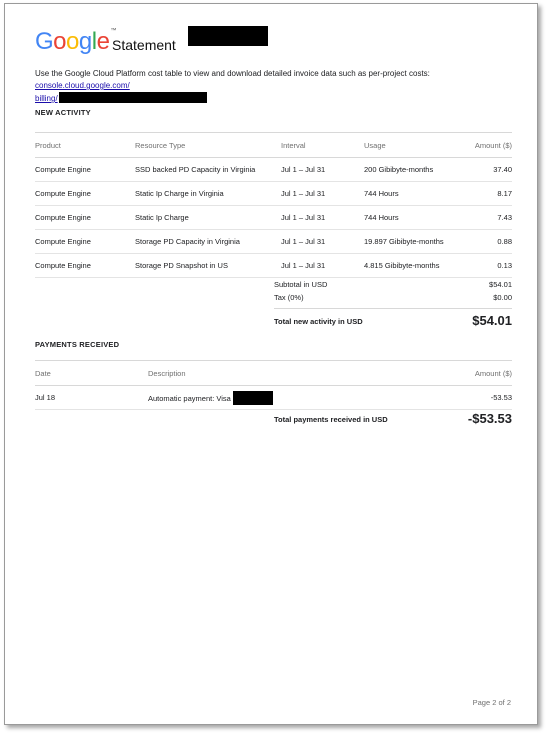 Image resolution: width=547 pixels, height=734 pixels. What do you see at coordinates (411, 265) in the screenshot?
I see `table-cell: 4.815 Gibibyte-months` at bounding box center [411, 265].